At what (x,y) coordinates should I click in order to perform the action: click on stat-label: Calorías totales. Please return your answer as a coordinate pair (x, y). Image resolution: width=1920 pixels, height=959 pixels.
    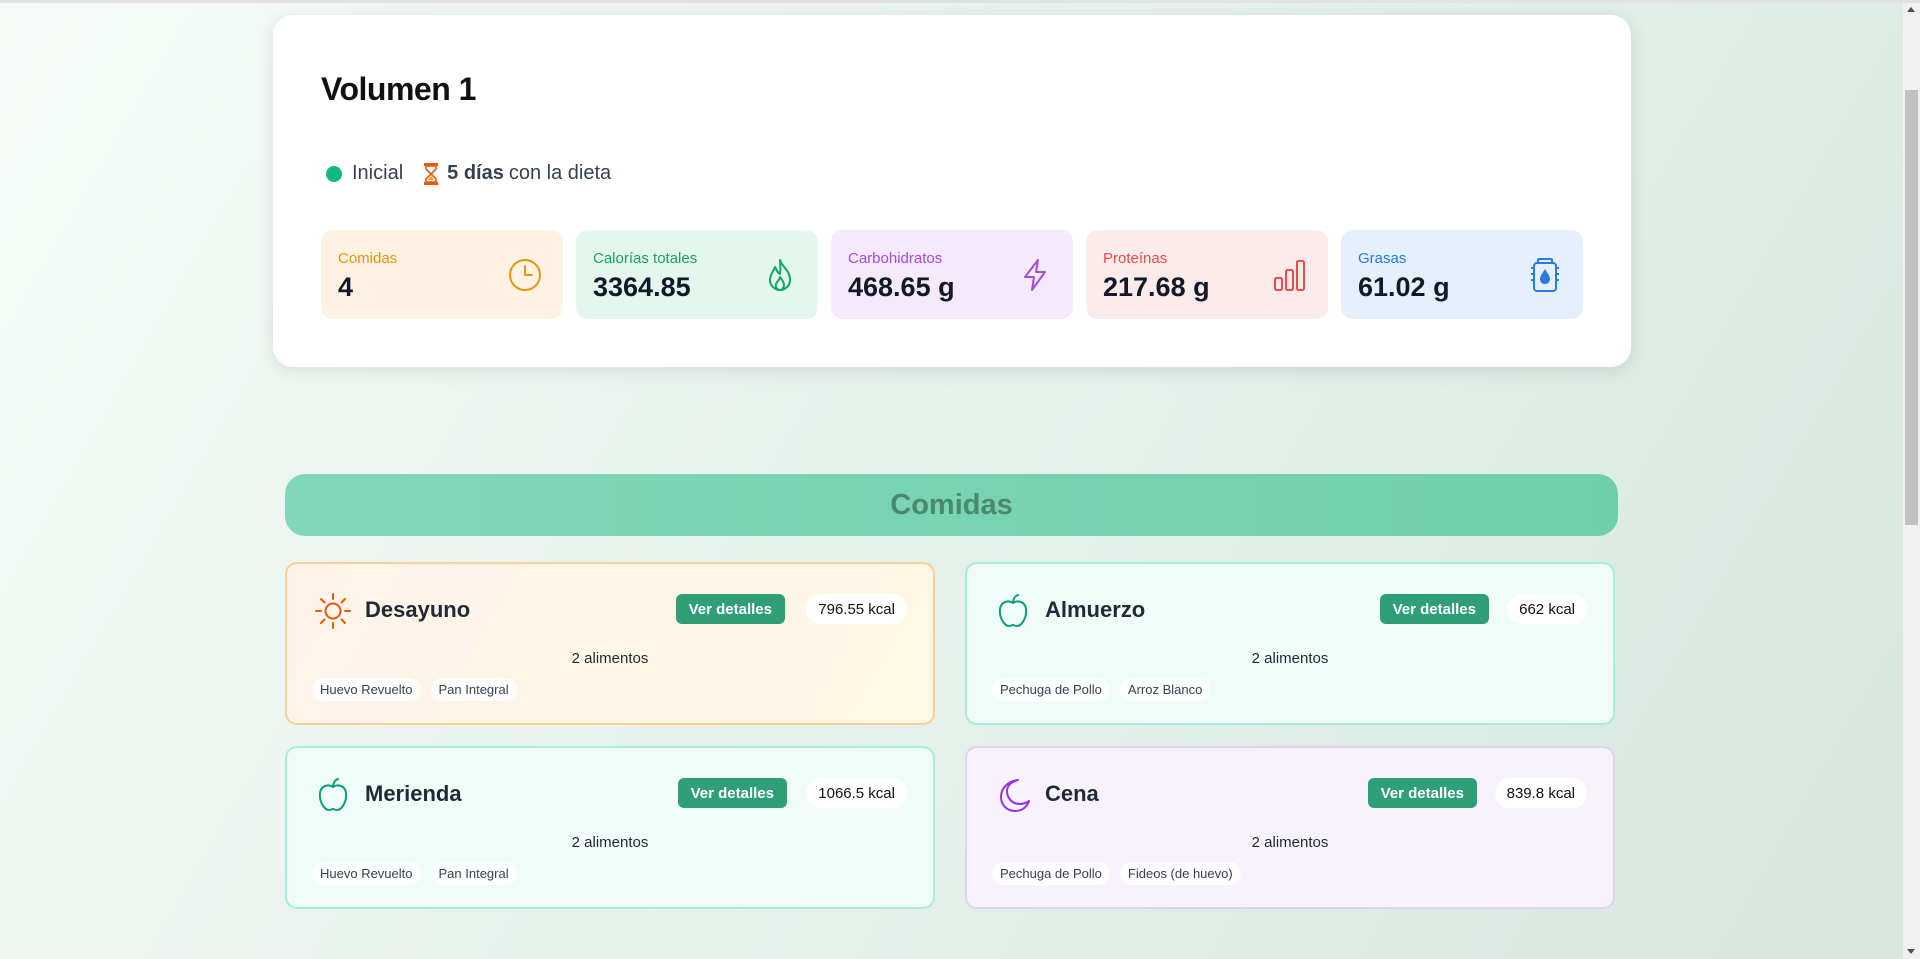
    Looking at the image, I should click on (645, 258).